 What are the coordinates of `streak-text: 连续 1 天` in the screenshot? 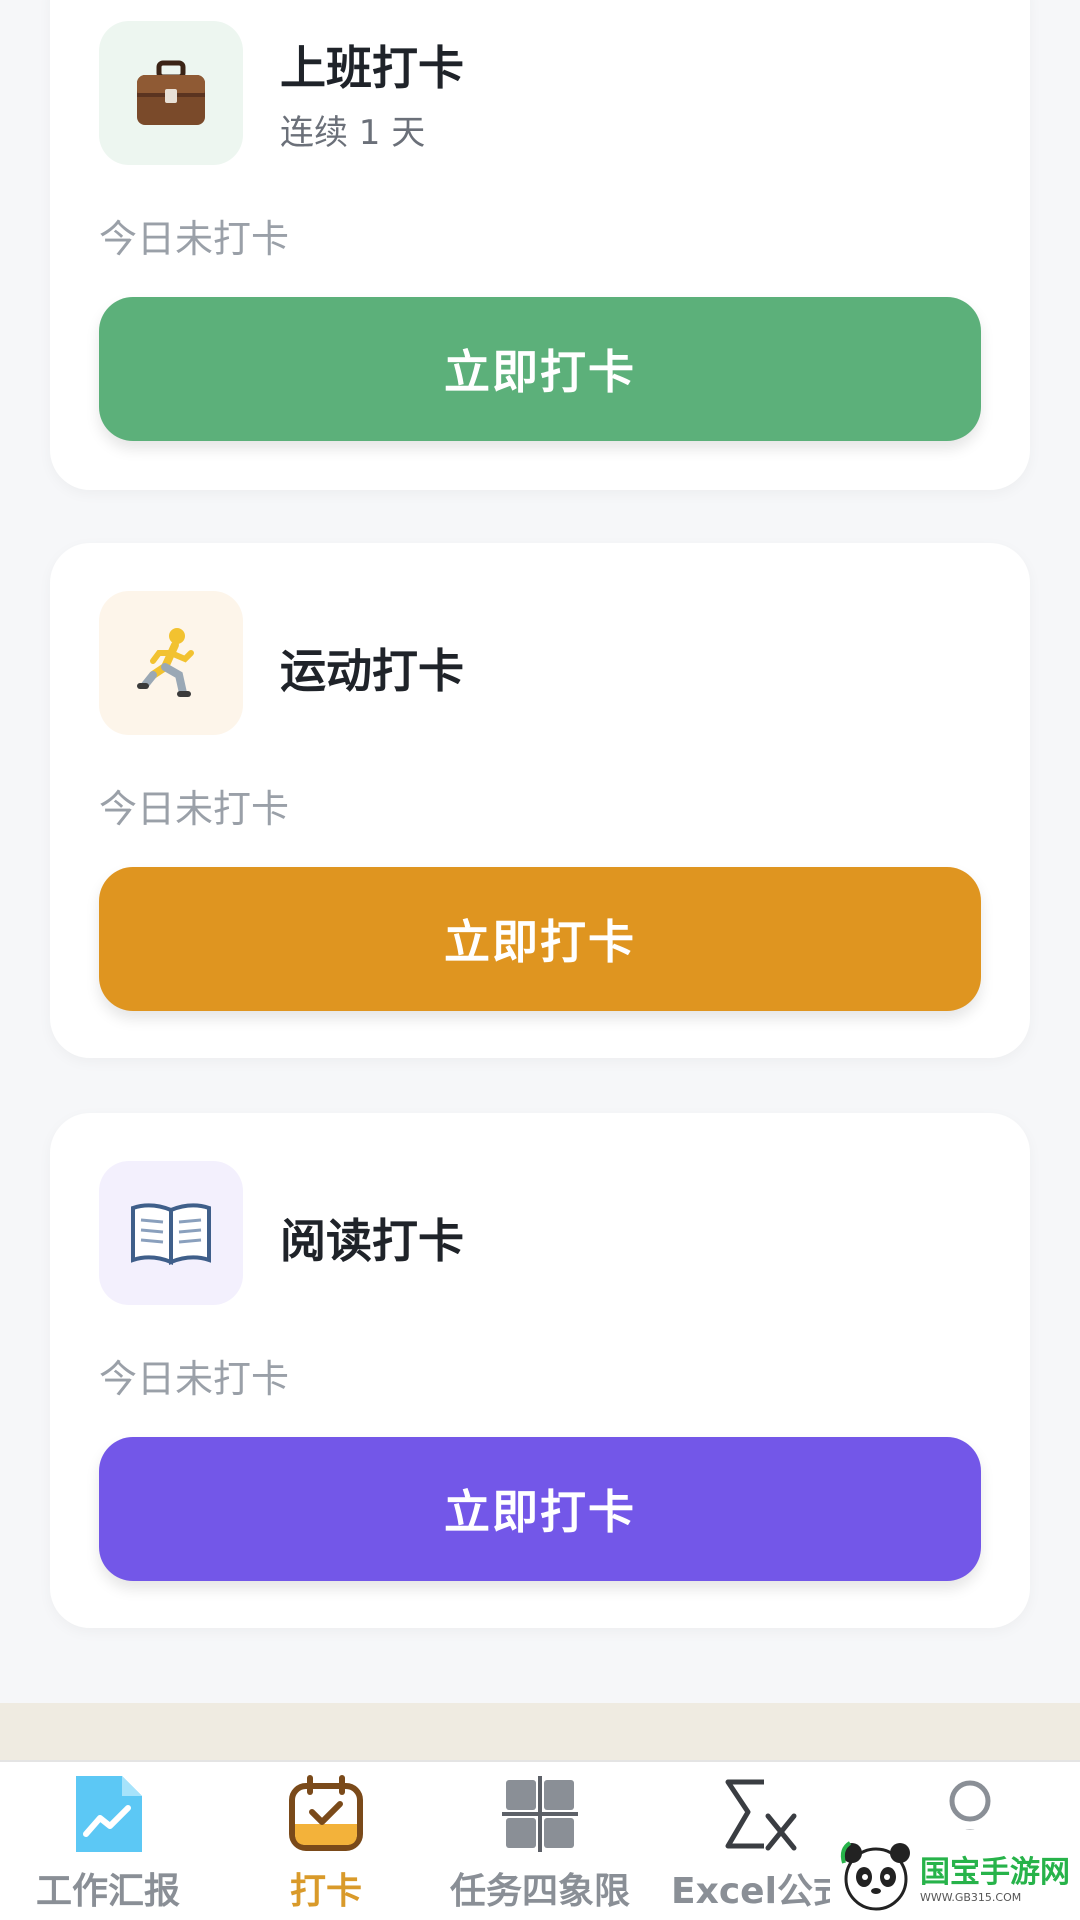 It's located at (353, 133).